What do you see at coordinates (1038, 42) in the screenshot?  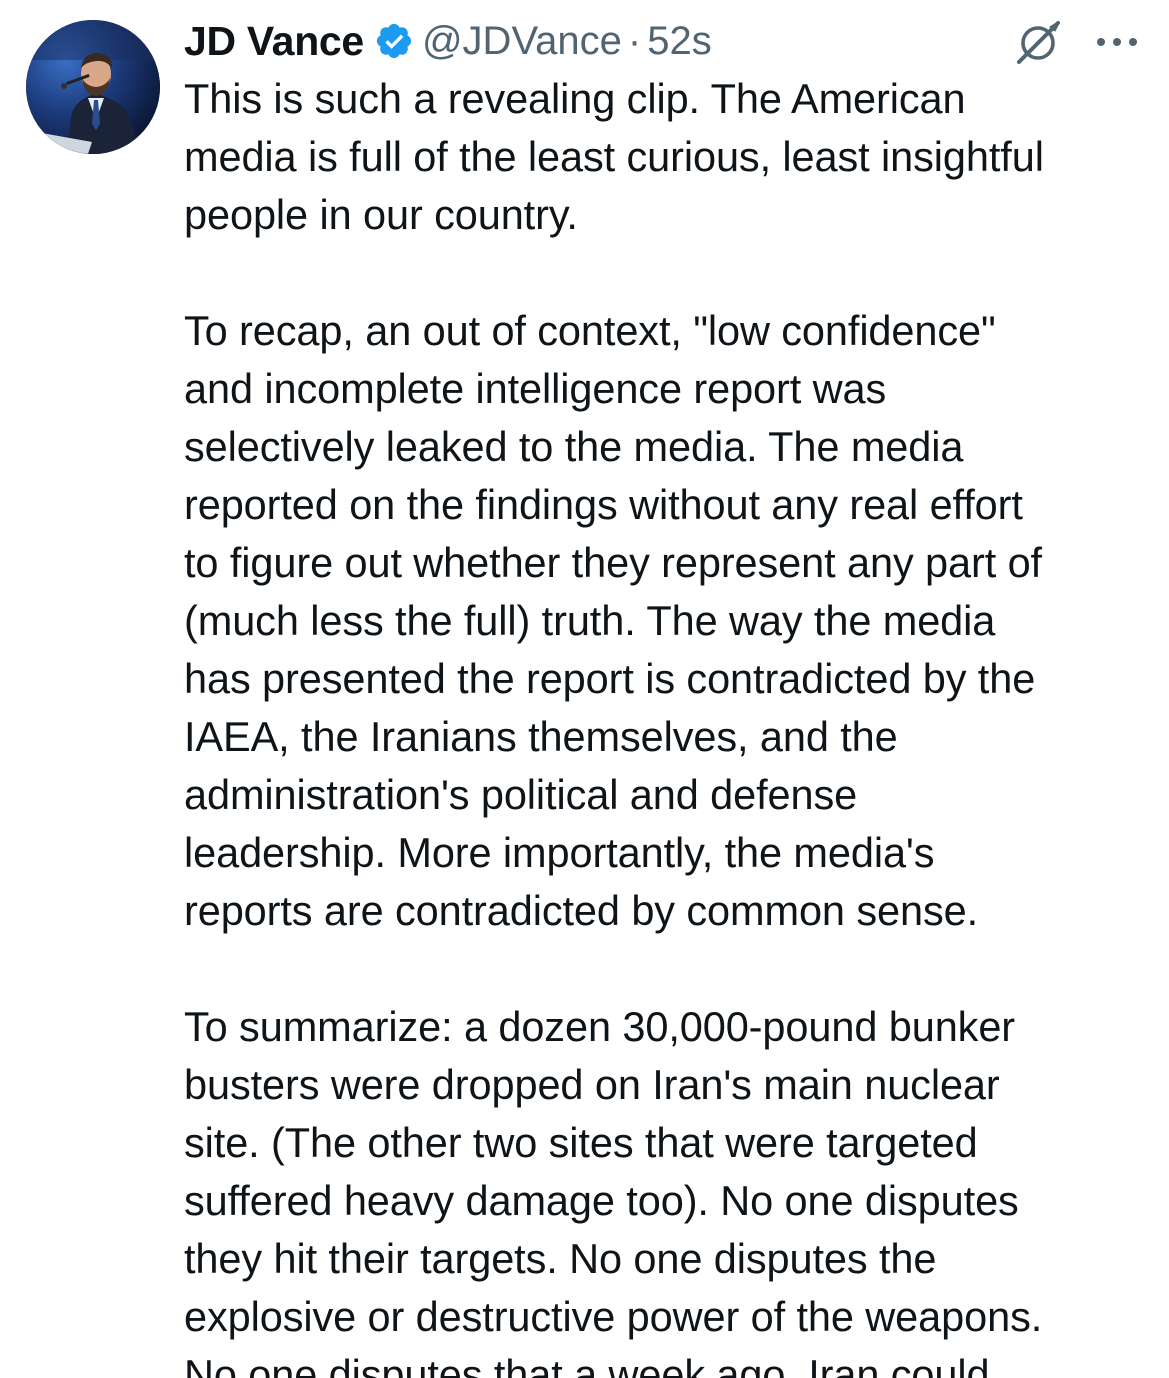 I see `grok-icon` at bounding box center [1038, 42].